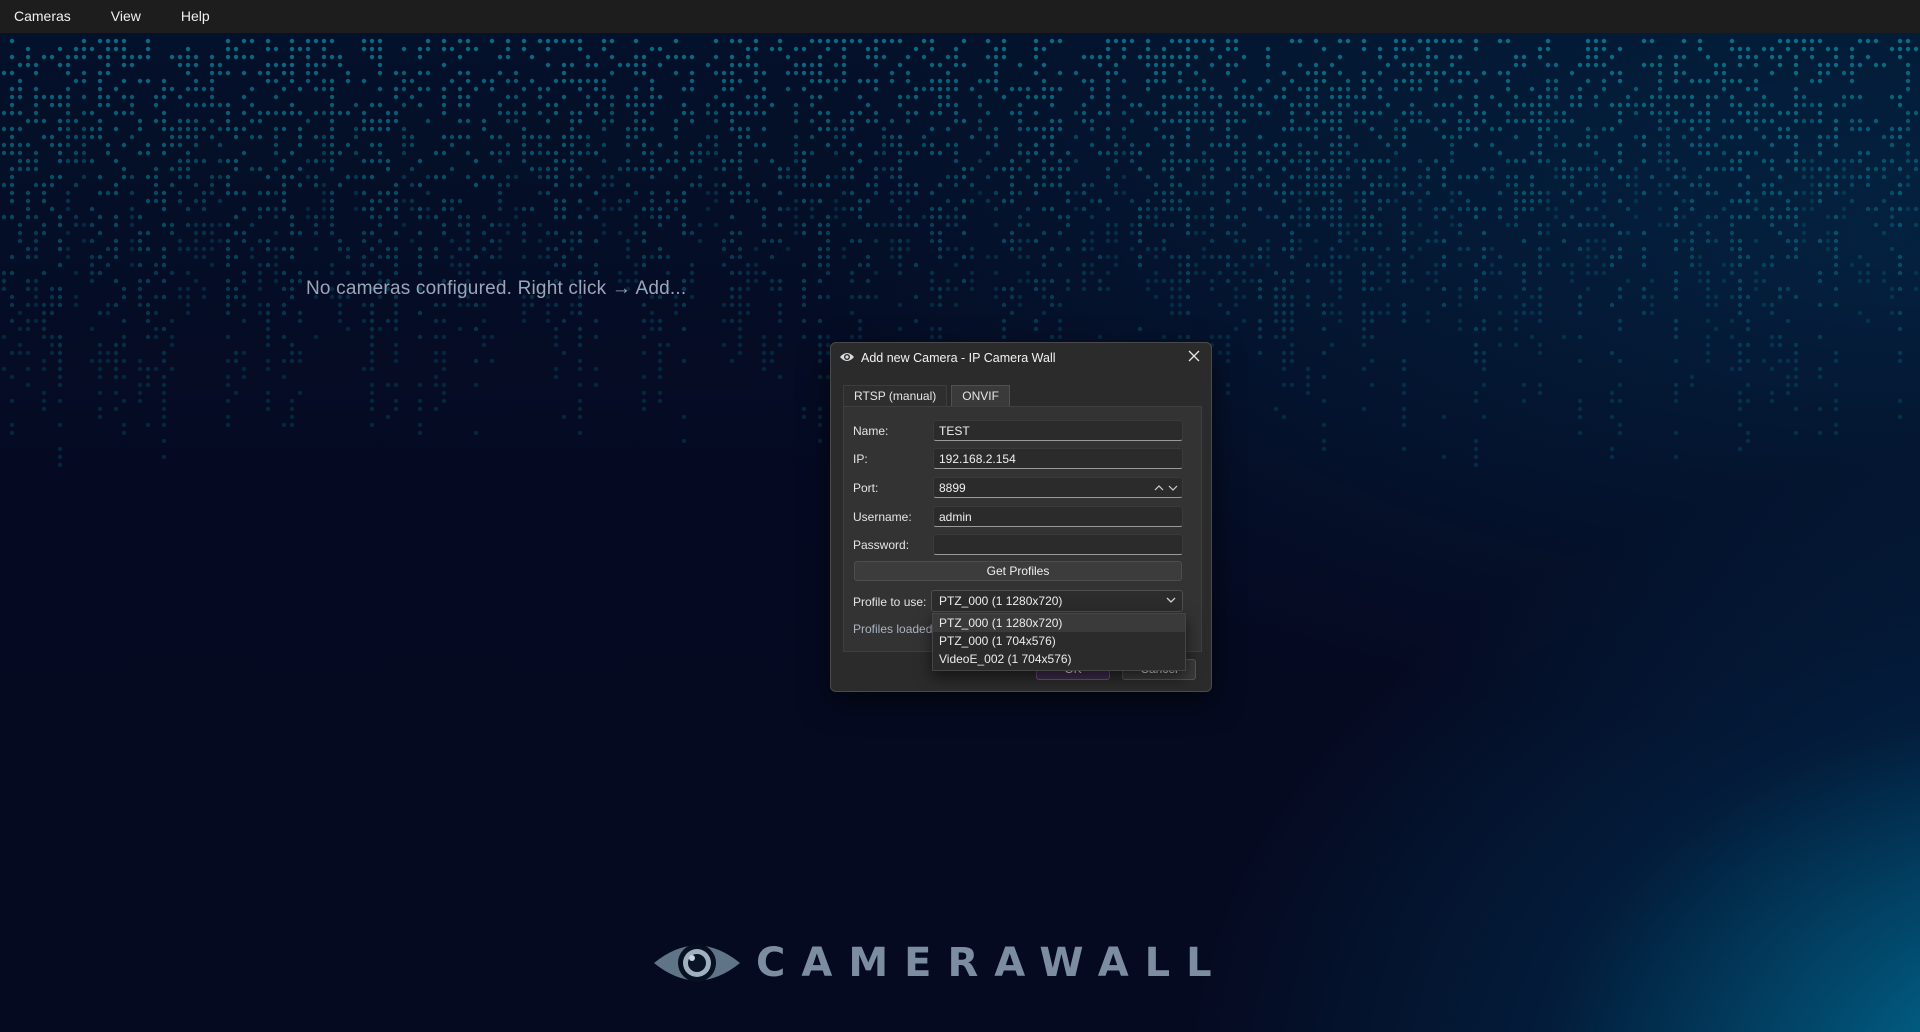 The height and width of the screenshot is (1032, 1920). I want to click on password-field, so click(1058, 544).